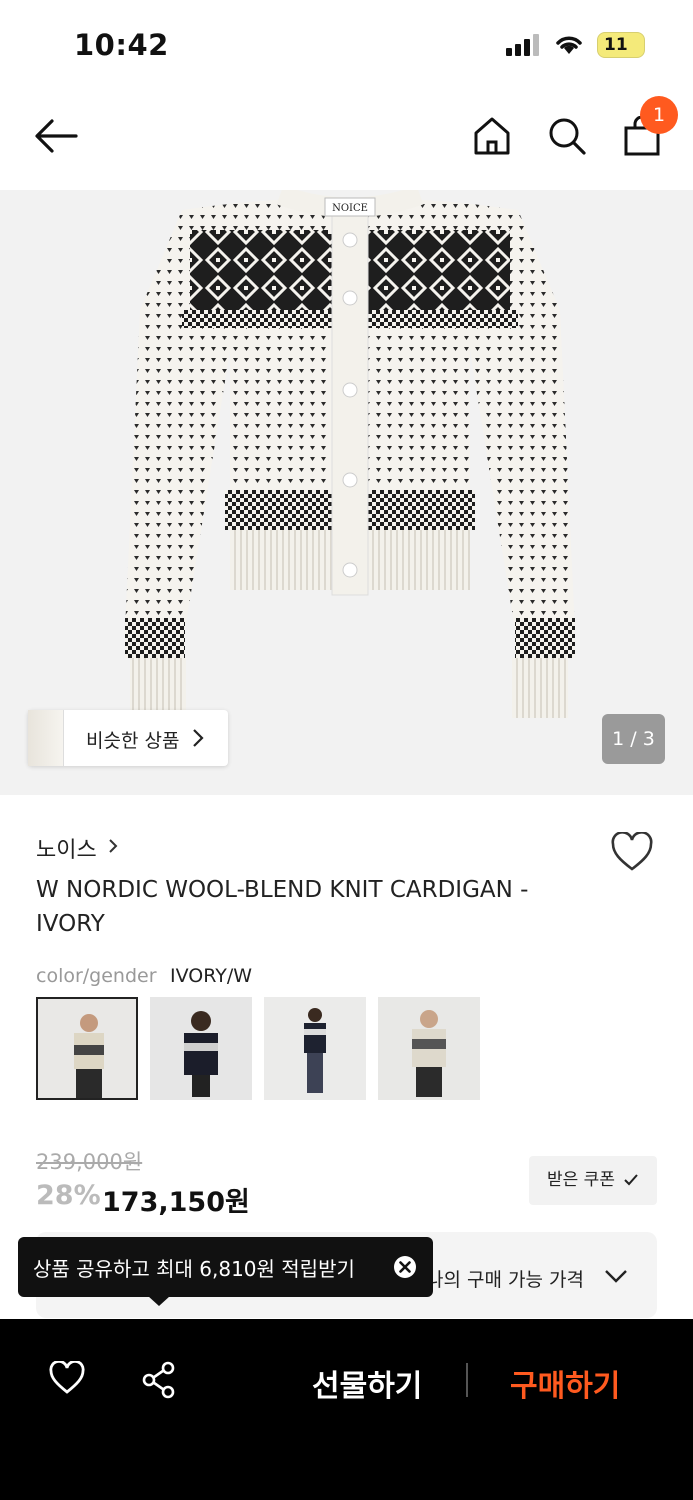 This screenshot has height=1500, width=693. I want to click on swatch-ivory-m, so click(429, 1048).